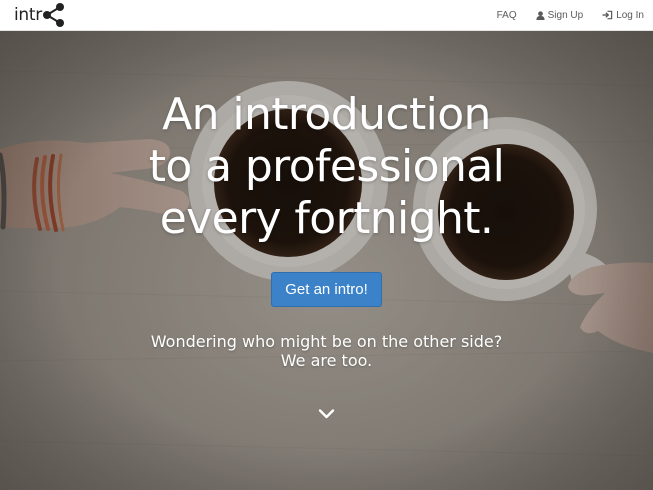  I want to click on nav-login-link: Log In, so click(623, 15).